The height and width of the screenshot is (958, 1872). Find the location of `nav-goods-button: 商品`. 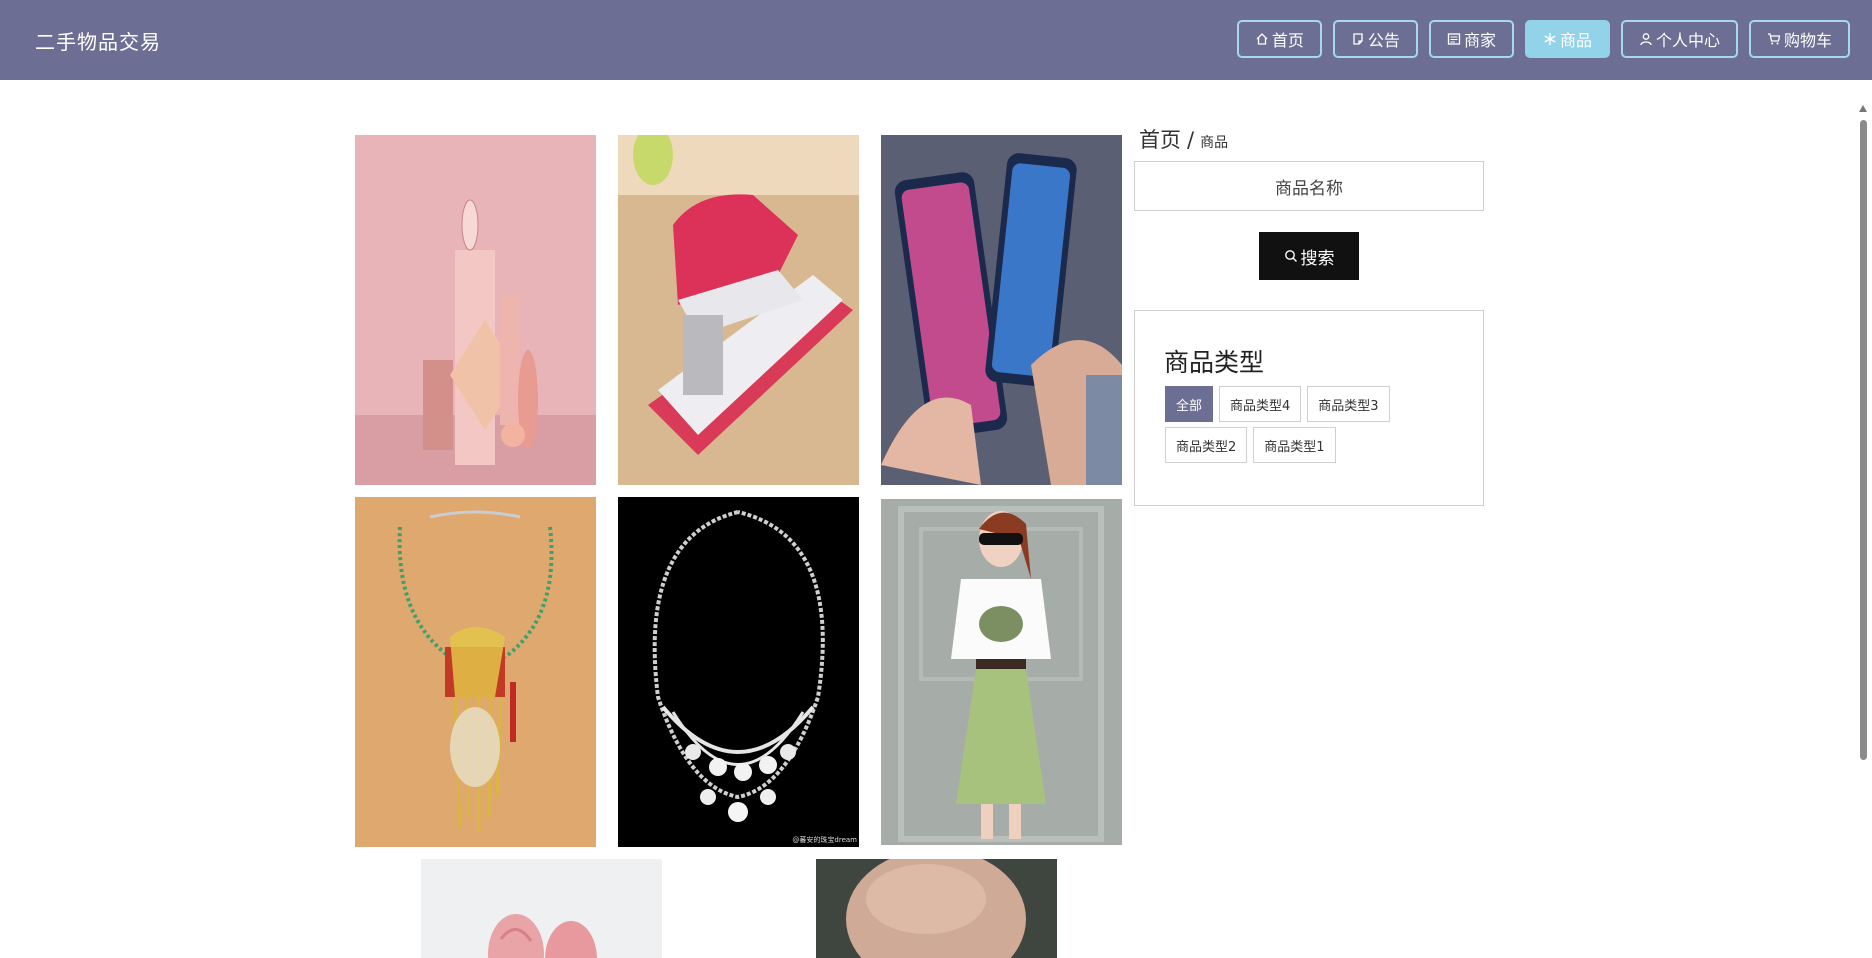

nav-goods-button: 商品 is located at coordinates (1567, 39).